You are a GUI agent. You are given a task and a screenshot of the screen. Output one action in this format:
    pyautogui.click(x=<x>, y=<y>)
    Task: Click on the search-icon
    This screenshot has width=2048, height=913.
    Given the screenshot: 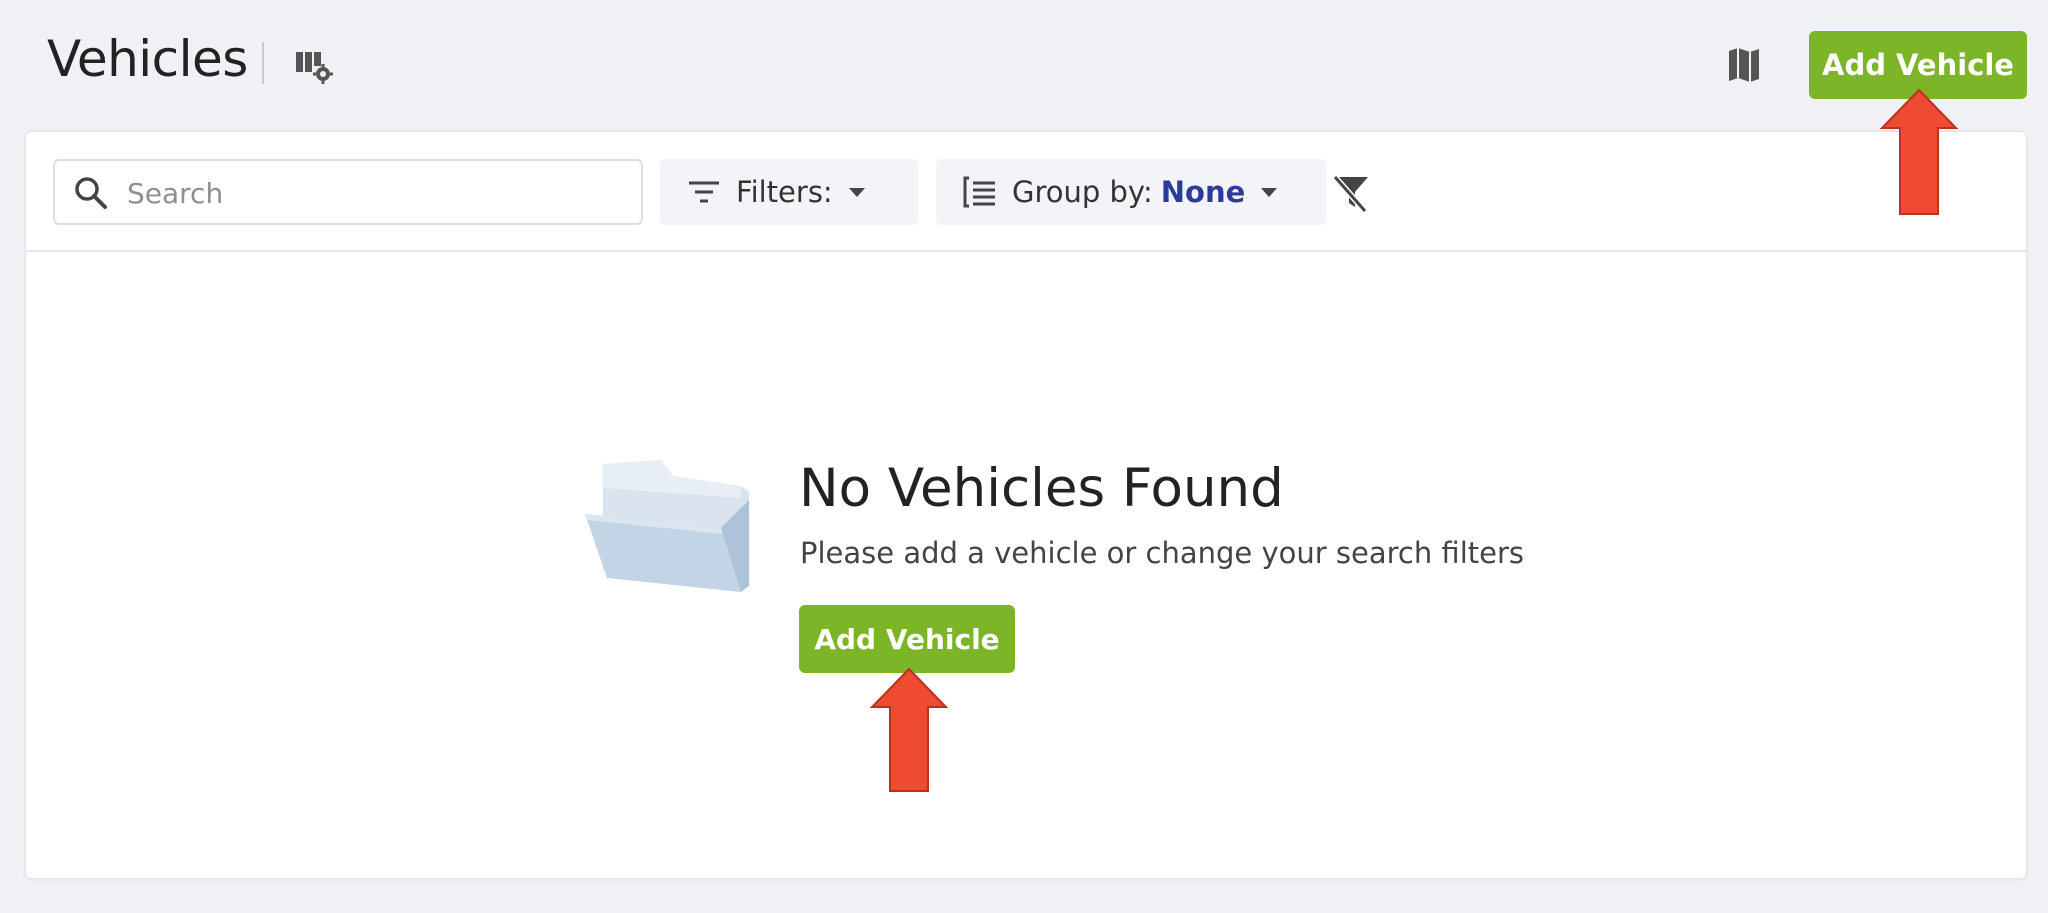 What is the action you would take?
    pyautogui.click(x=91, y=193)
    